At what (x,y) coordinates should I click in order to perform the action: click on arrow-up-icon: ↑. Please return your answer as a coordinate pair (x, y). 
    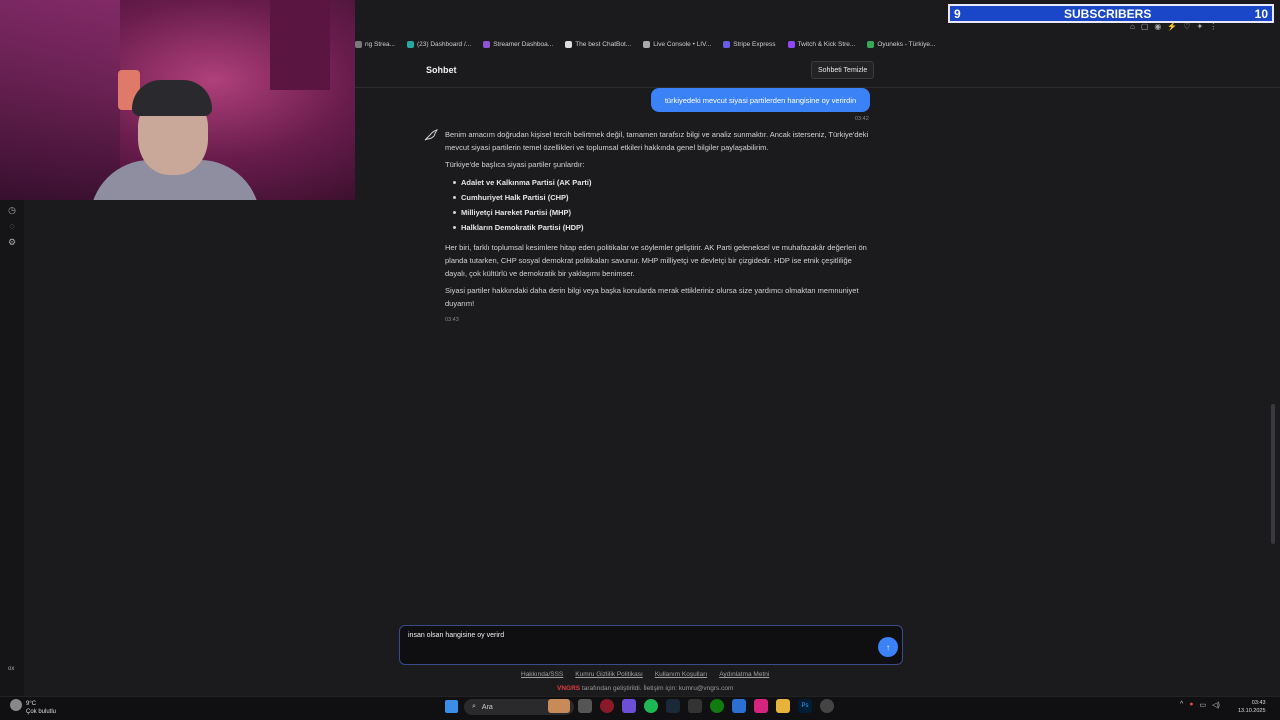
    Looking at the image, I should click on (888, 647).